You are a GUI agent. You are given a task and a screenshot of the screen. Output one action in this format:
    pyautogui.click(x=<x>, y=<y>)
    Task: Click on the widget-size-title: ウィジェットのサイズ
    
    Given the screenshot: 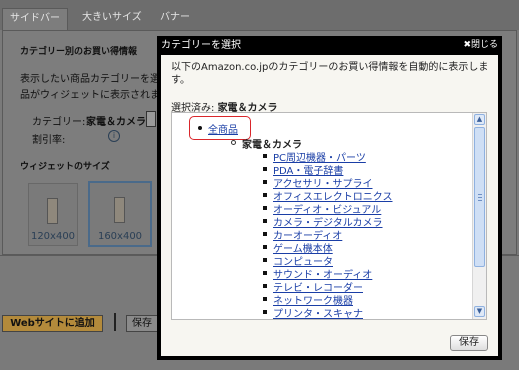 What is the action you would take?
    pyautogui.click(x=65, y=167)
    